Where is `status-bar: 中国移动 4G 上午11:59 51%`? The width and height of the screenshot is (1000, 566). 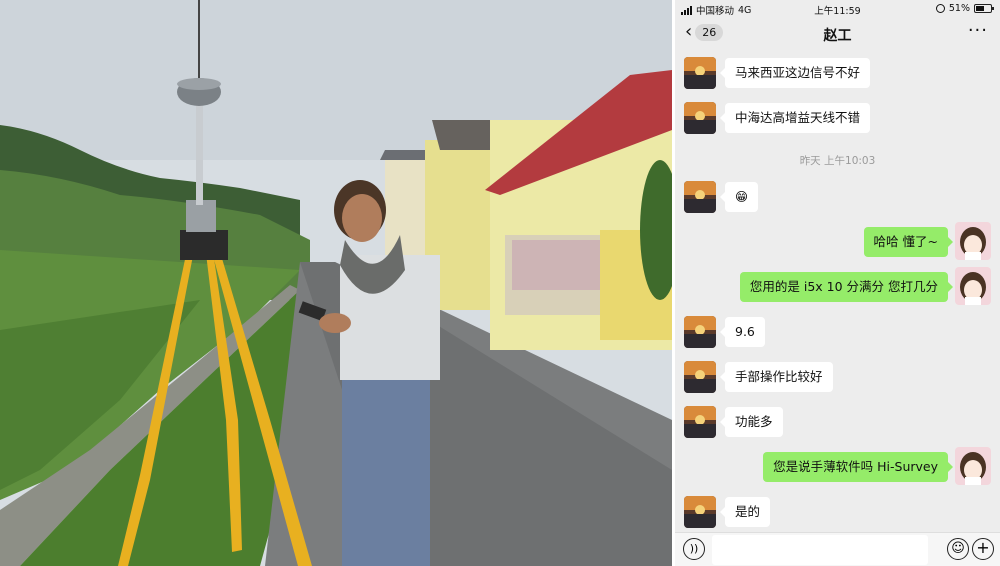 status-bar: 中国移动 4G 上午11:59 51% is located at coordinates (837, 9).